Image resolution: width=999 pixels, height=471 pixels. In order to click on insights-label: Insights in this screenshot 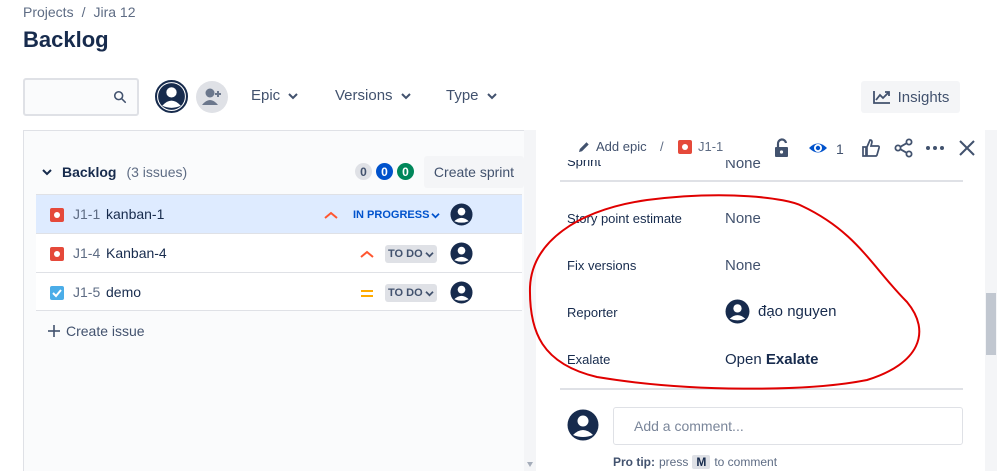, I will do `click(923, 97)`.